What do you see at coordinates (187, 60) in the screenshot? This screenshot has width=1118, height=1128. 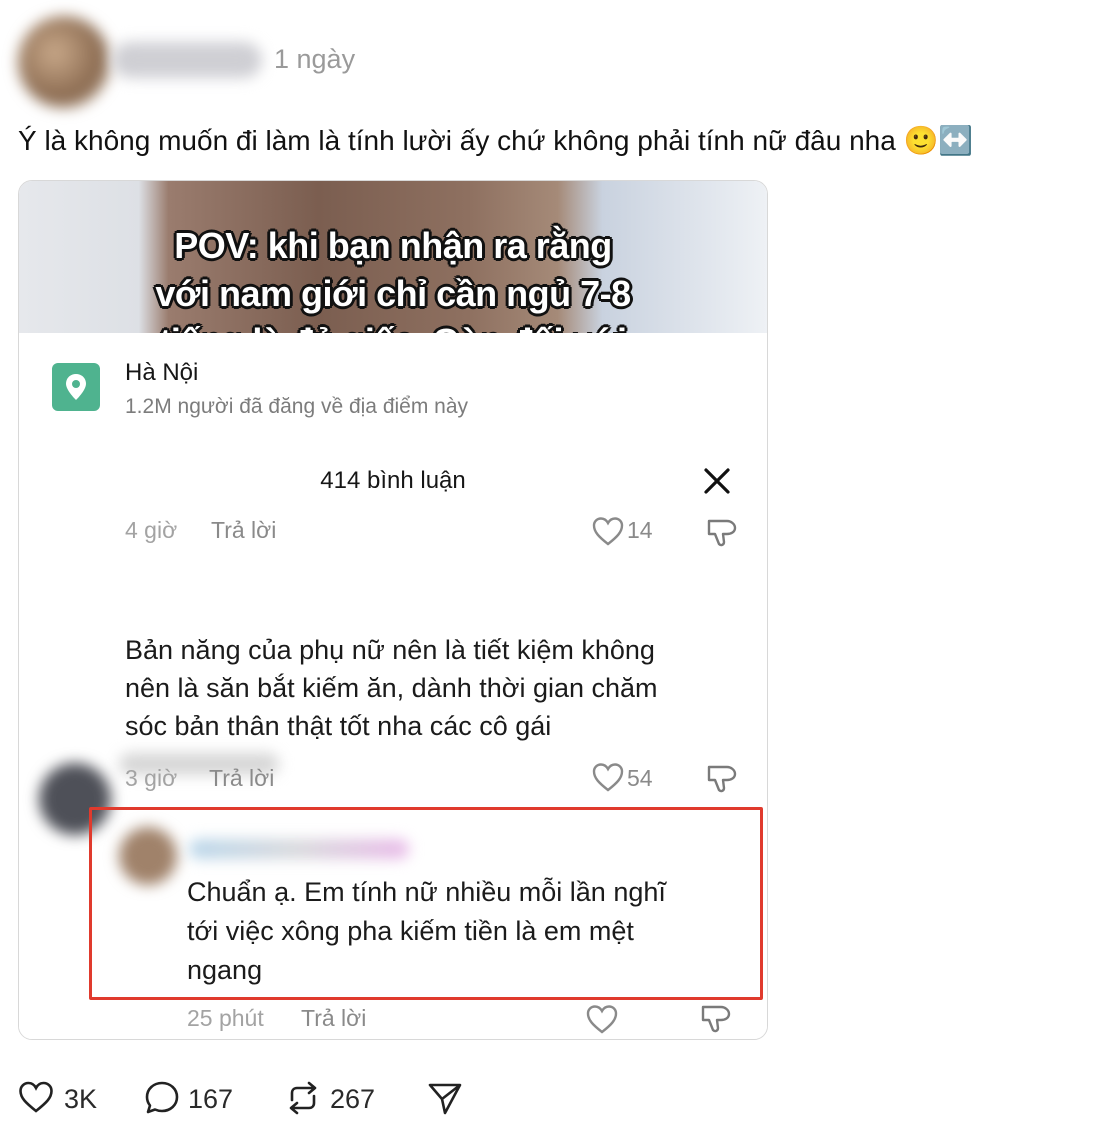 I see `username` at bounding box center [187, 60].